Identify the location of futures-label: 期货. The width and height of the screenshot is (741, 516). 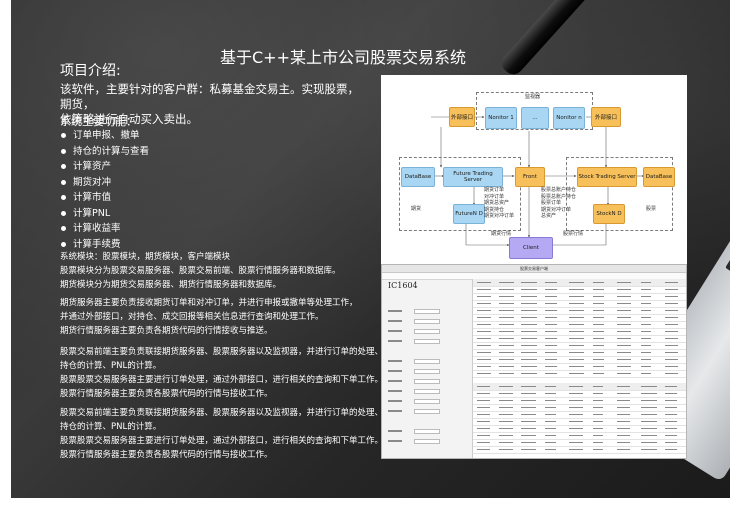
(416, 209).